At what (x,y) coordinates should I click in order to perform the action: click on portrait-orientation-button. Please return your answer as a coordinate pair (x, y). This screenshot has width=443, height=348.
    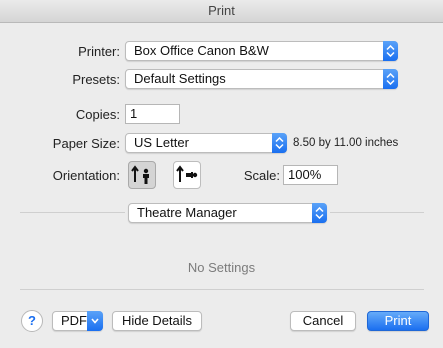
    Looking at the image, I should click on (142, 175).